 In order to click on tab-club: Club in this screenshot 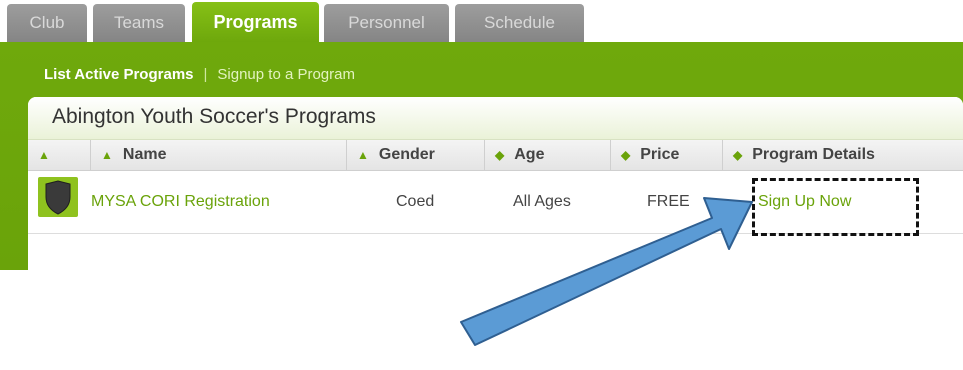, I will do `click(47, 23)`.